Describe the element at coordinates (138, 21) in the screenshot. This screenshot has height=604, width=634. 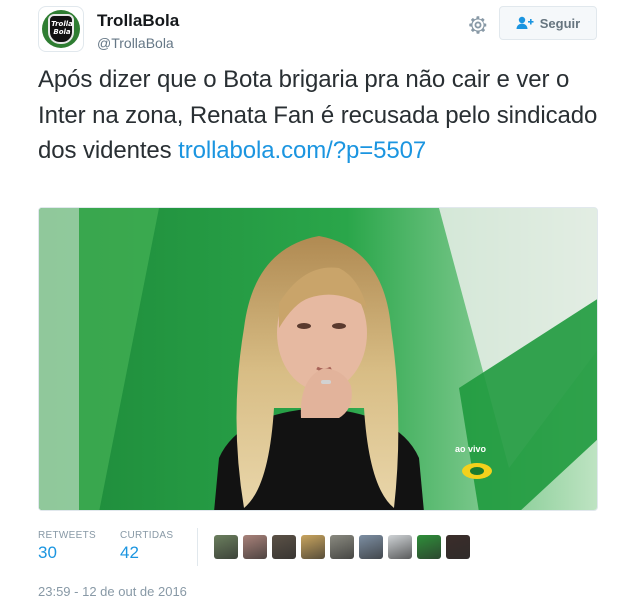
I see `account-name: TrollaBola` at that location.